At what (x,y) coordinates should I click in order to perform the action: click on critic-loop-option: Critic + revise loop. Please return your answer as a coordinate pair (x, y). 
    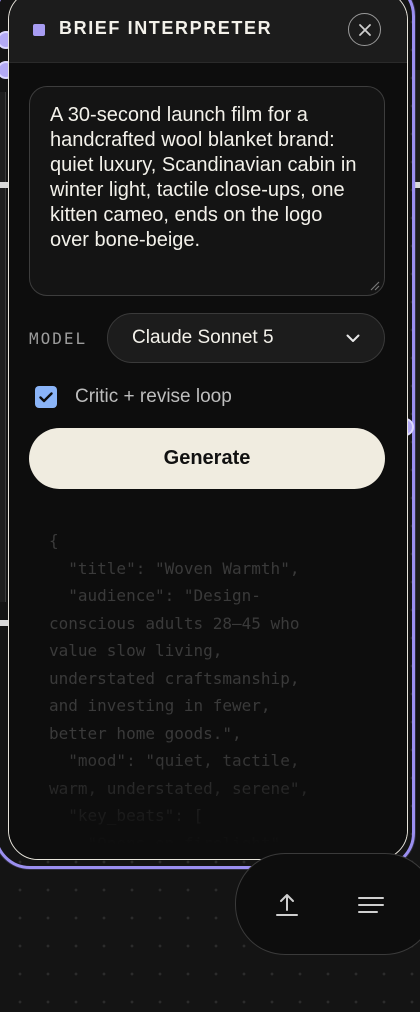
    Looking at the image, I should click on (133, 397).